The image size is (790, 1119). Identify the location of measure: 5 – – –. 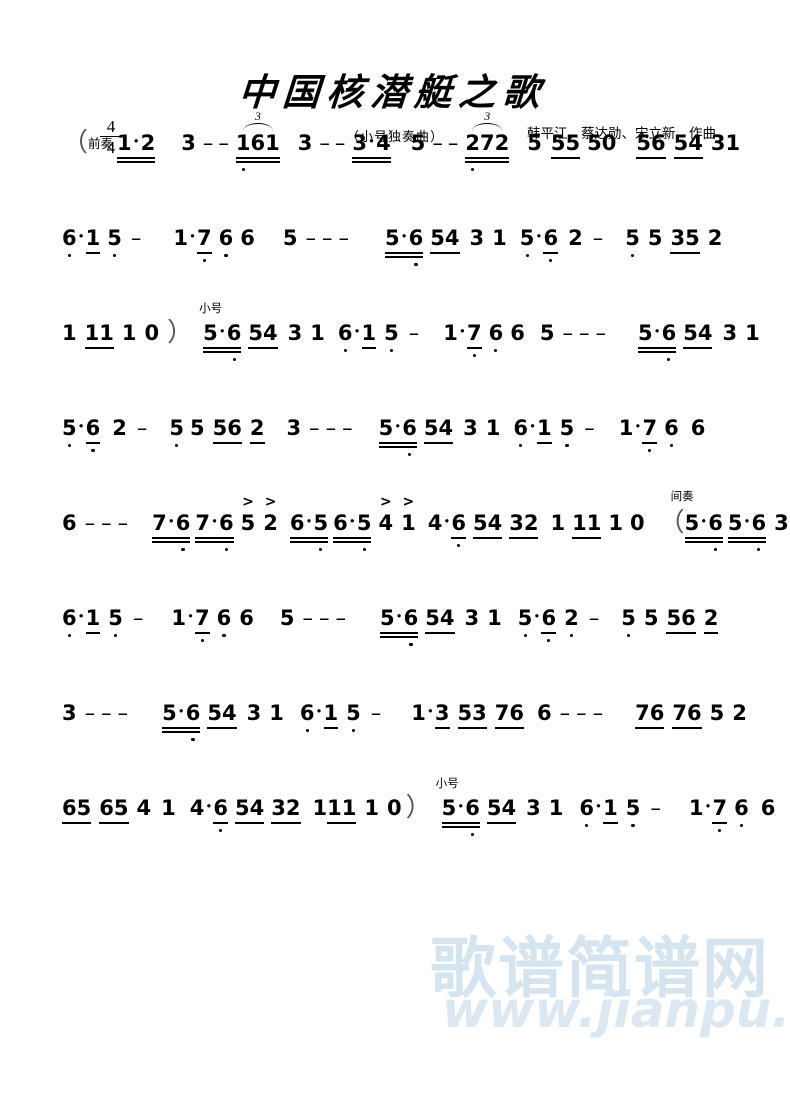
(325, 627).